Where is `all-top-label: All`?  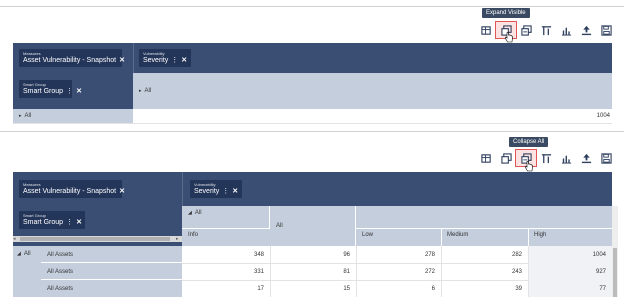
all-top-label: All is located at coordinates (198, 213).